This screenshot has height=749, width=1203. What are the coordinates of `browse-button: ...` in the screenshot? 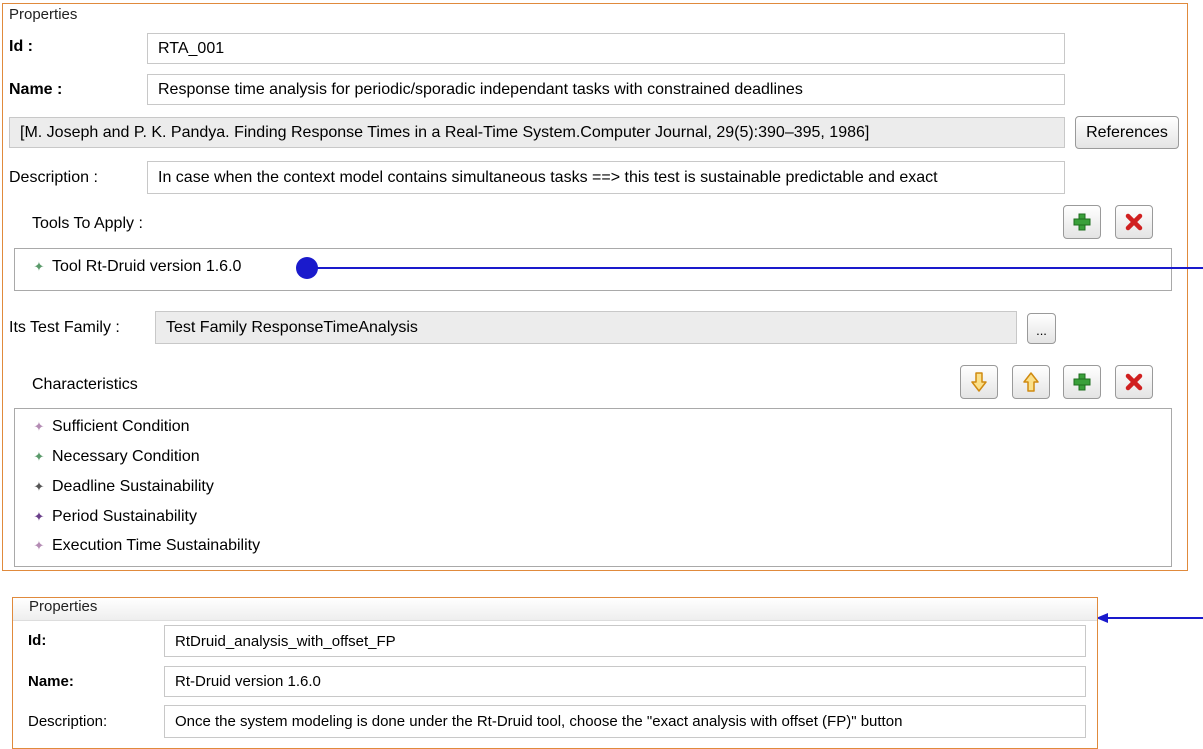 It's located at (1041, 328).